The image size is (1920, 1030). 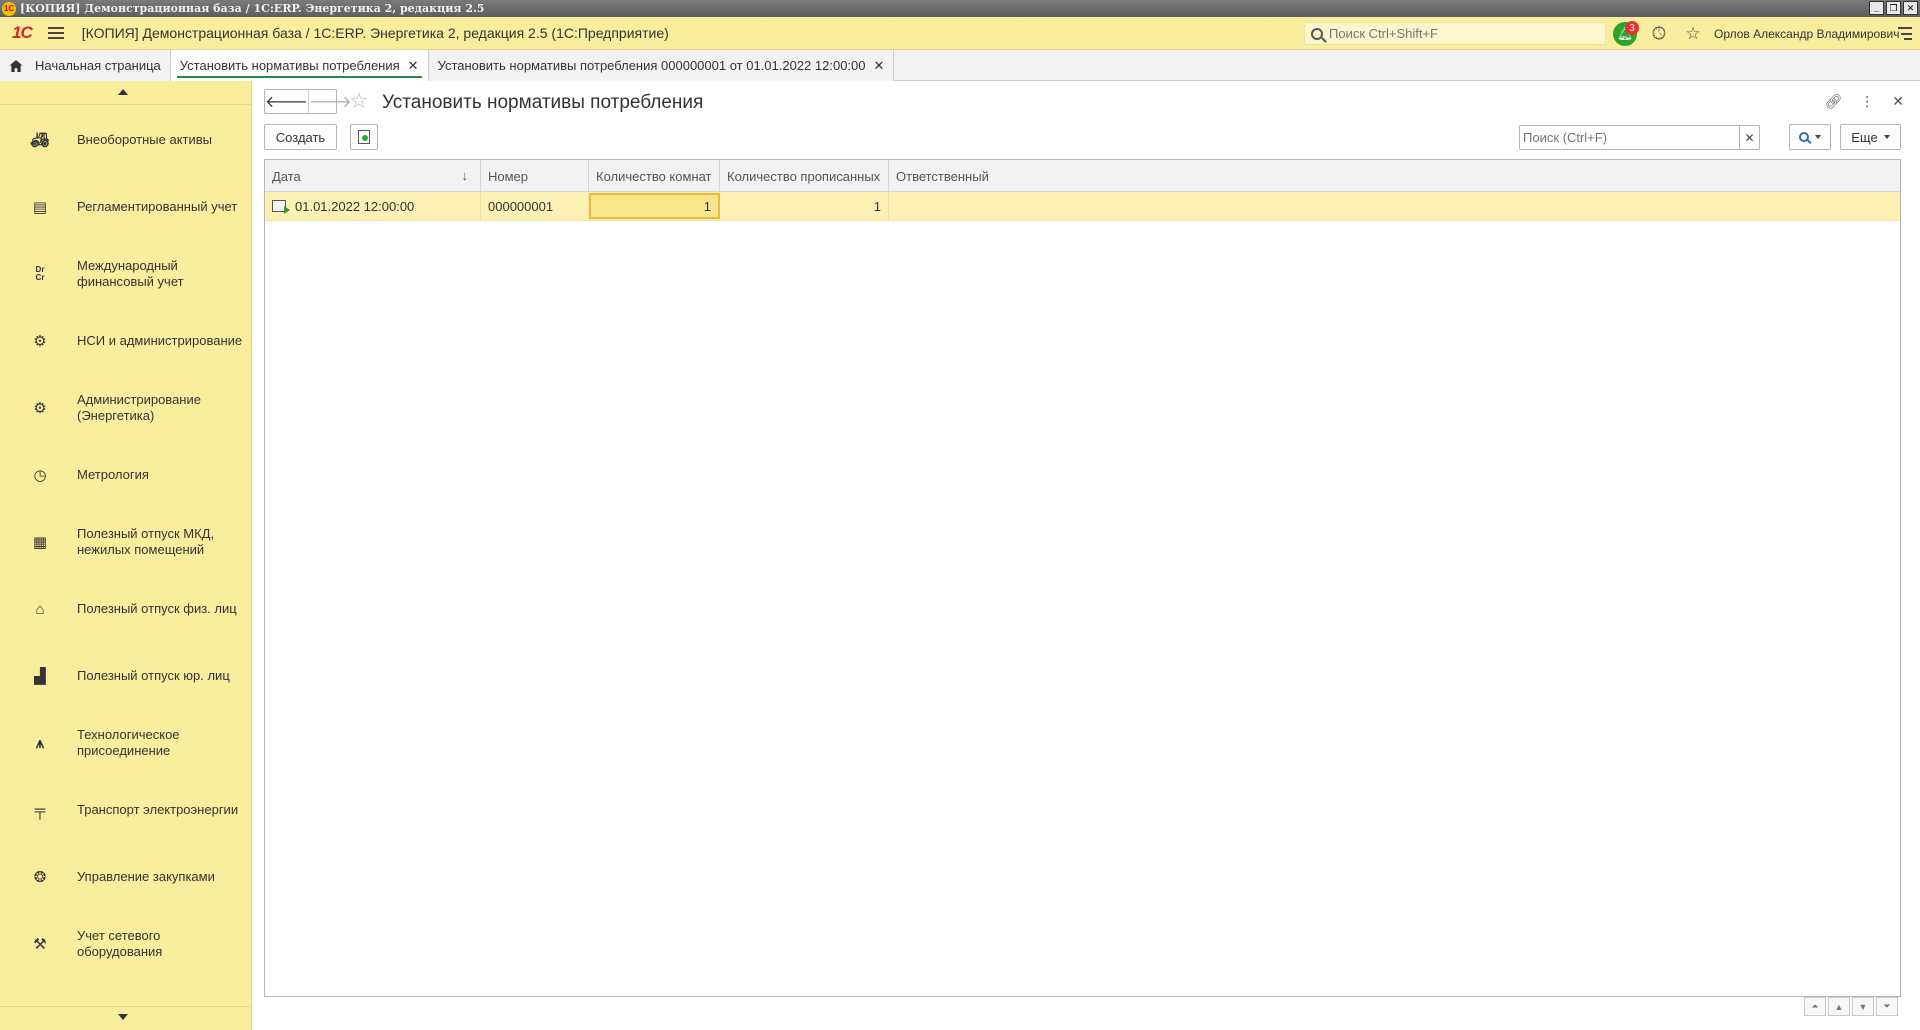 What do you see at coordinates (123, 1017) in the screenshot?
I see `scroll-down-arrow-icon` at bounding box center [123, 1017].